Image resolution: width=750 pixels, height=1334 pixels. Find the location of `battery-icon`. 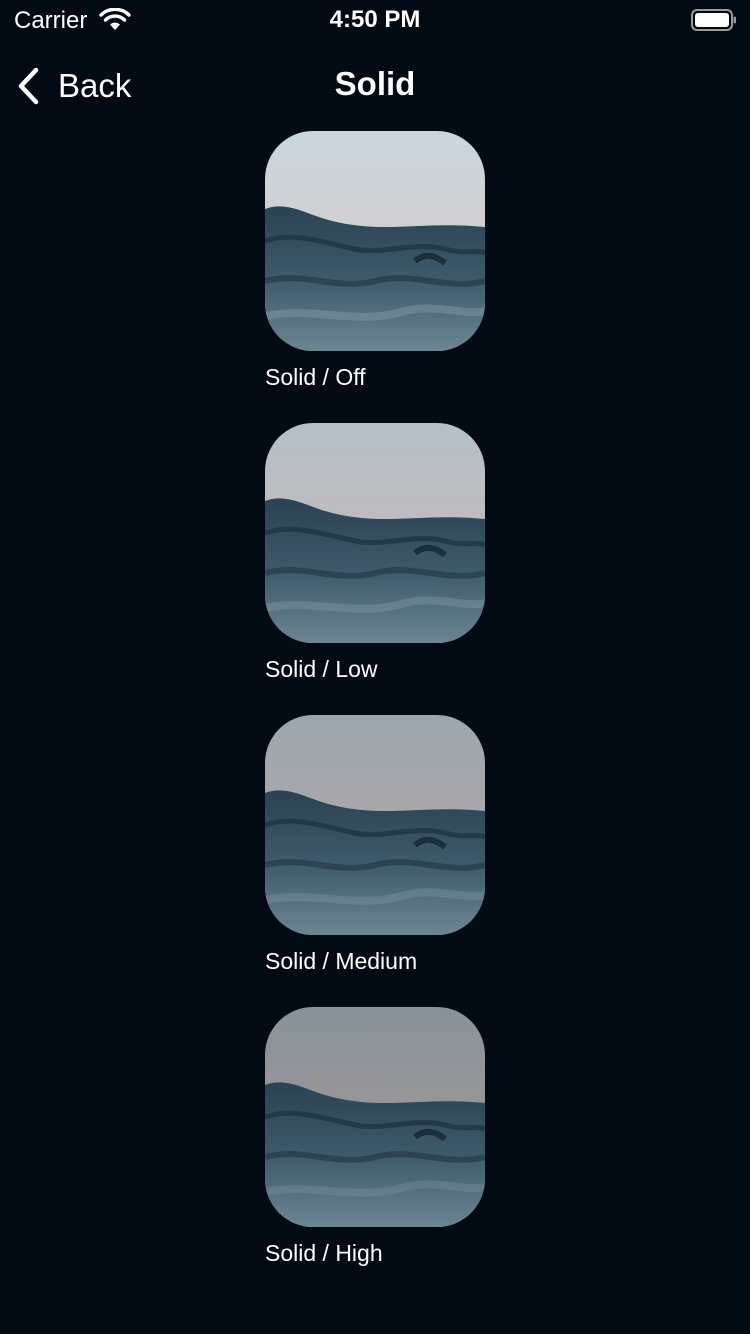

battery-icon is located at coordinates (713, 20).